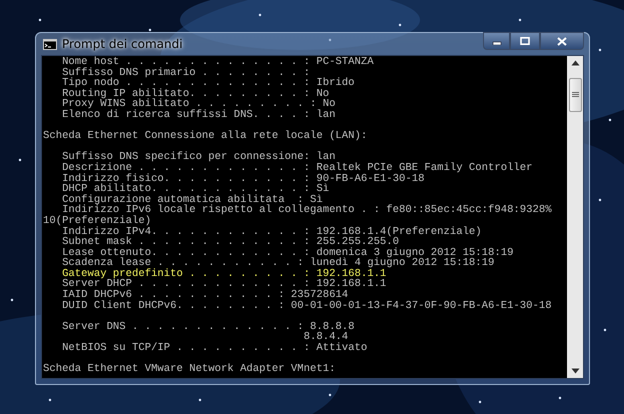 The height and width of the screenshot is (414, 624). Describe the element at coordinates (224, 284) in the screenshot. I see `console-line: Server DHCP . . . . . . . . . . . . . : 192.168.1.1` at that location.